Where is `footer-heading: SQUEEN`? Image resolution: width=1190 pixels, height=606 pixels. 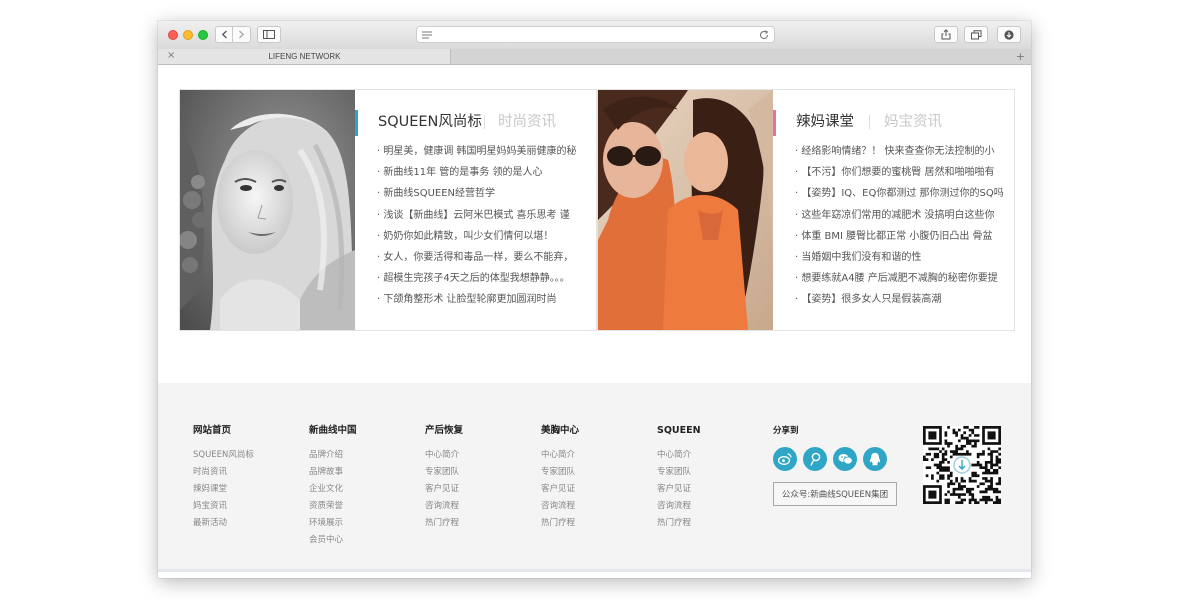 footer-heading: SQUEEN is located at coordinates (679, 431).